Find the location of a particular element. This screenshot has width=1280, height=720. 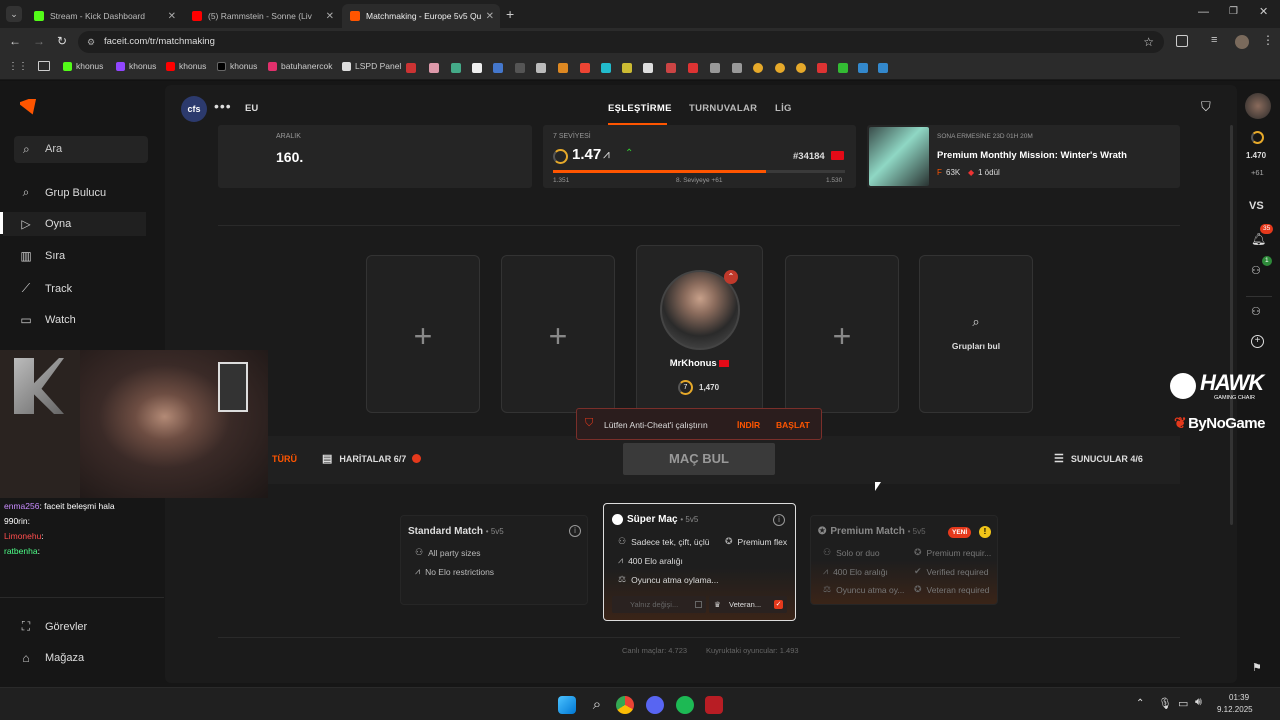

clock-date: 9.12.2025 is located at coordinates (1235, 709).